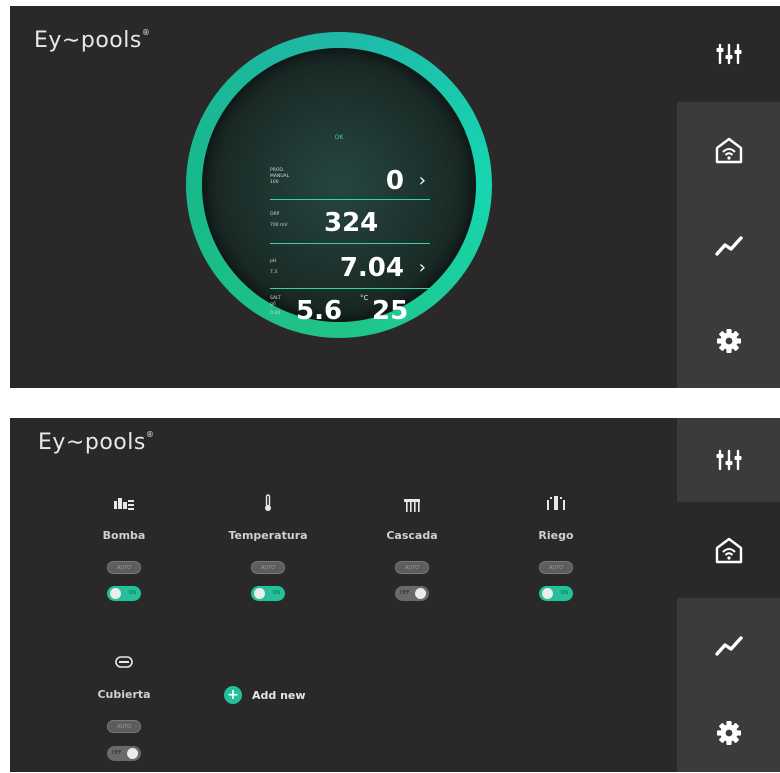  Describe the element at coordinates (268, 518) in the screenshot. I see `device-temperatura: Temperatura AUTO ON` at that location.